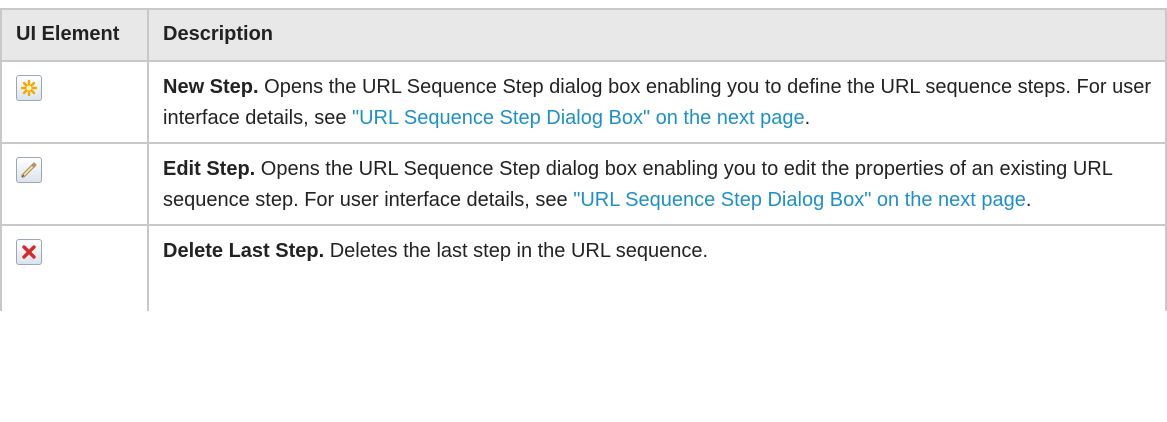  I want to click on edit-step-icon, so click(29, 170).